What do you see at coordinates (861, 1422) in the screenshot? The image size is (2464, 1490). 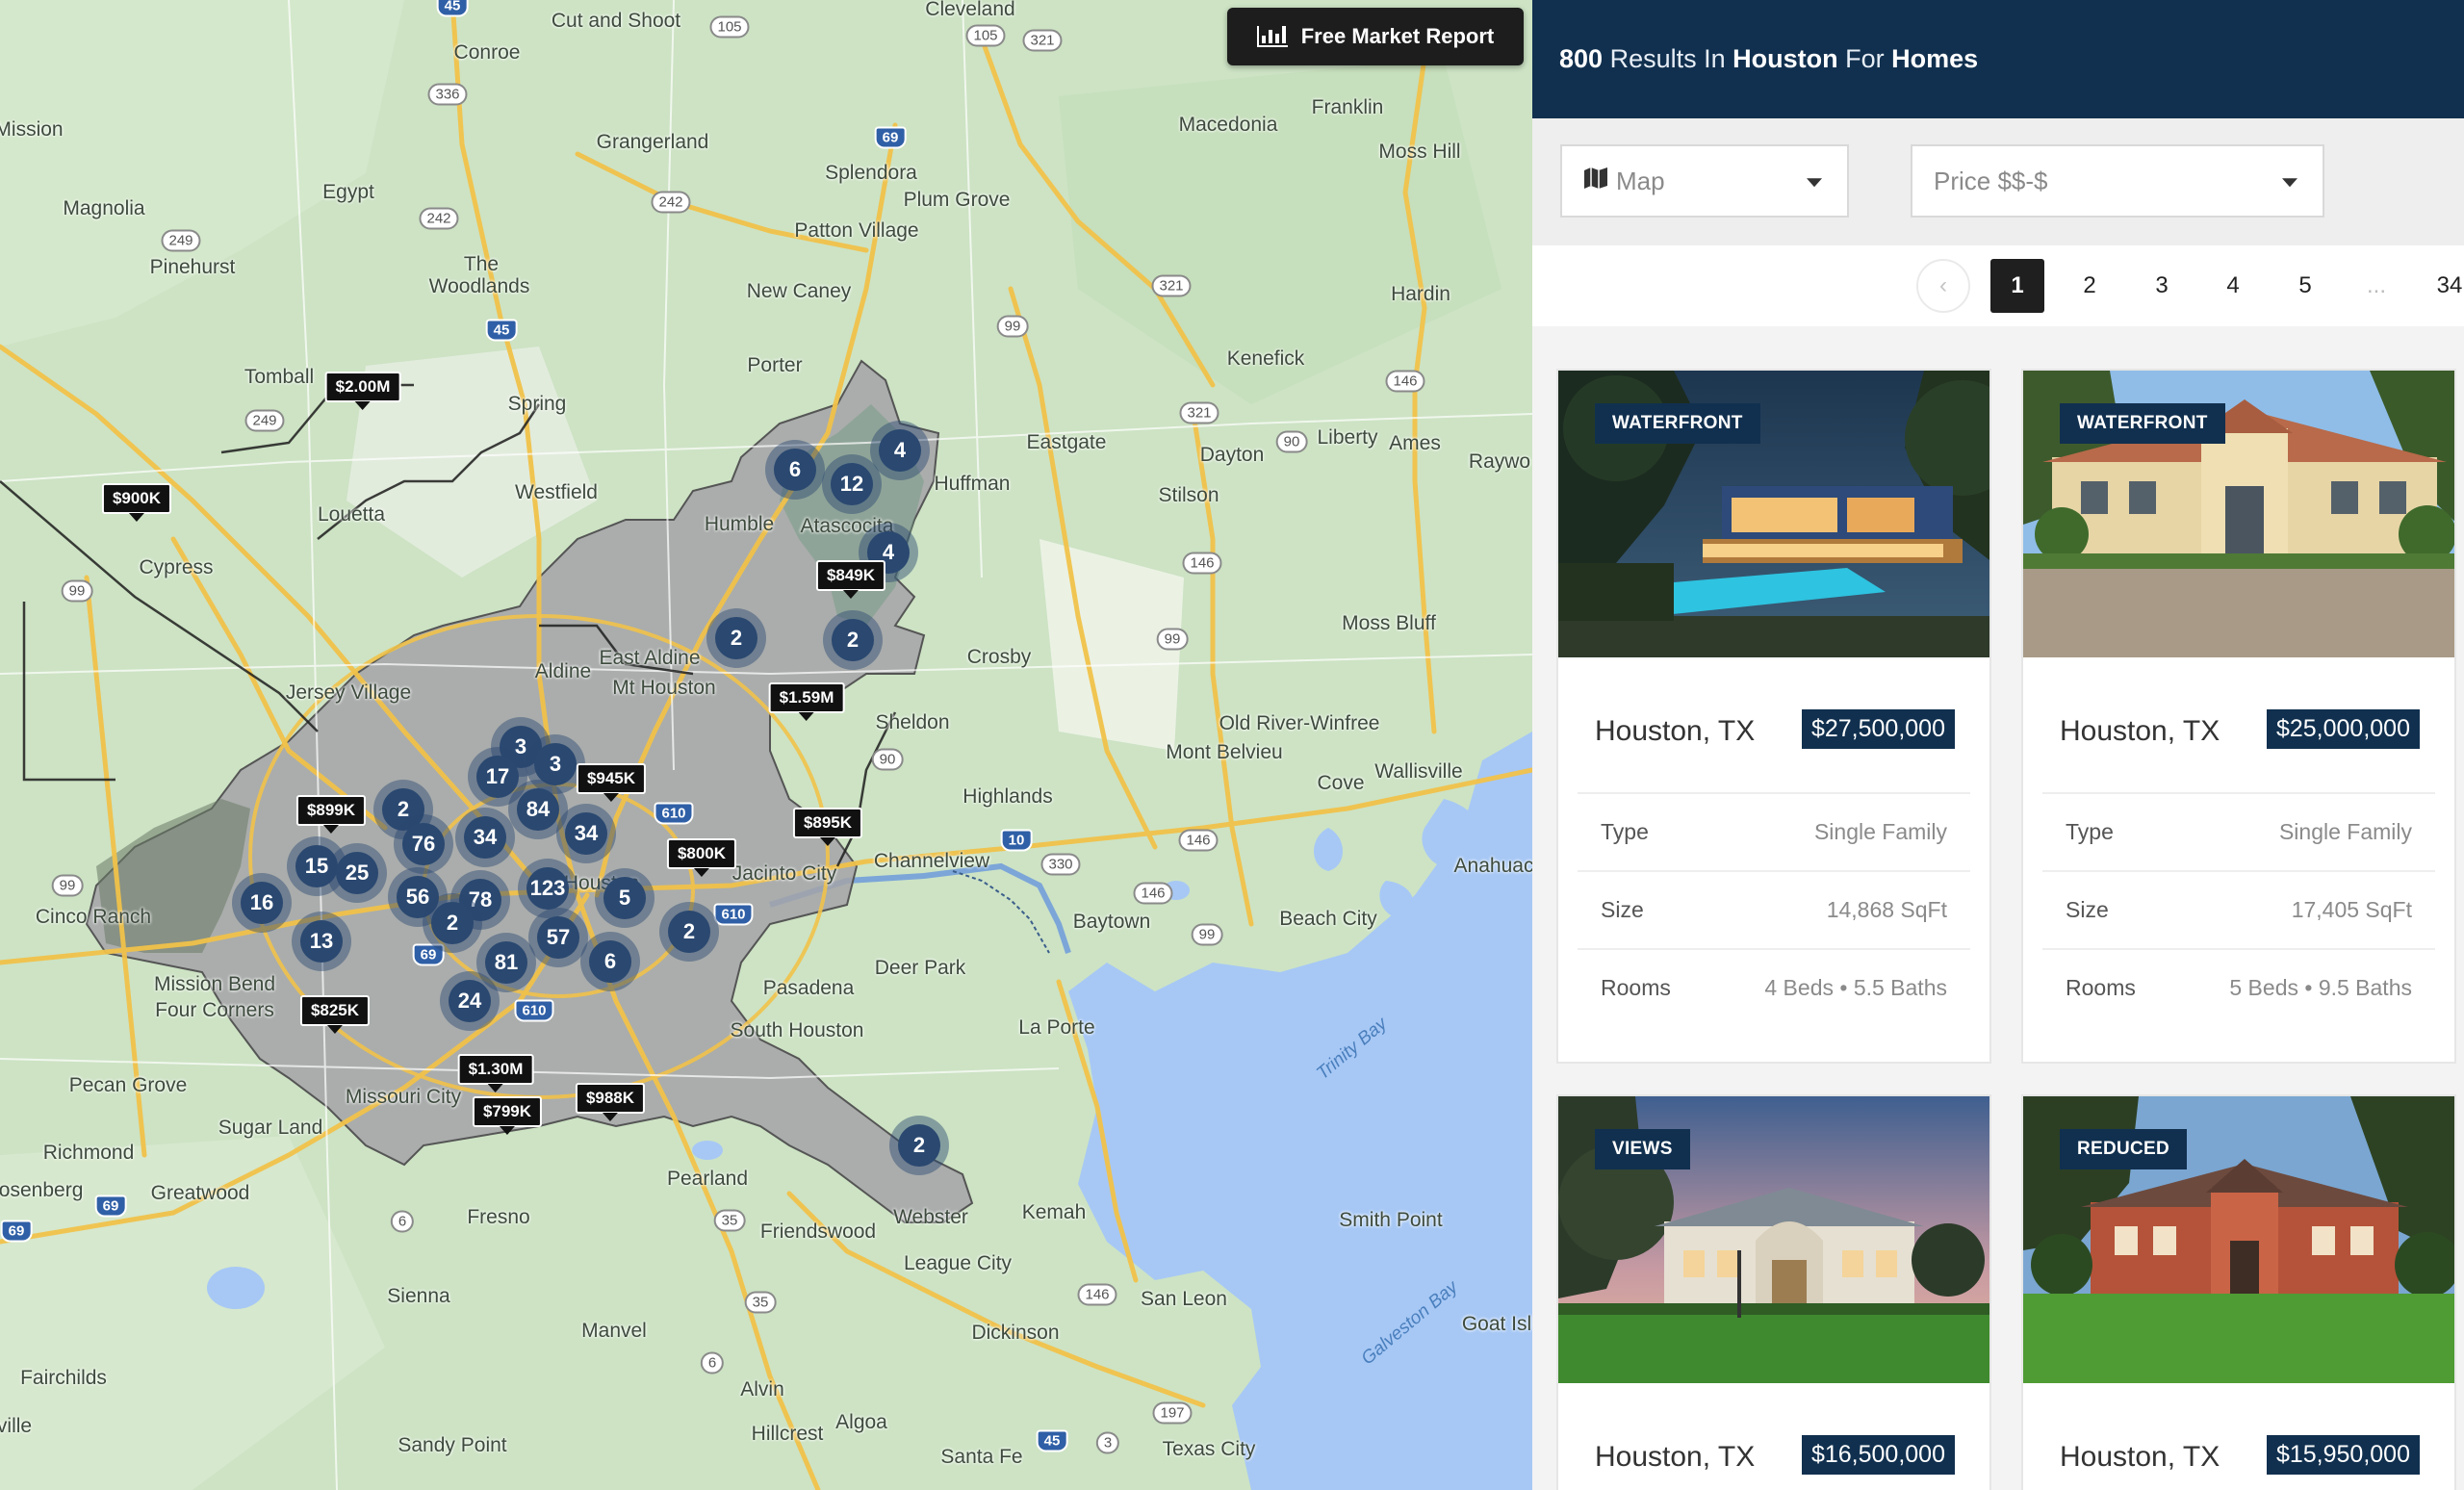 I see `place-label: Algoa` at bounding box center [861, 1422].